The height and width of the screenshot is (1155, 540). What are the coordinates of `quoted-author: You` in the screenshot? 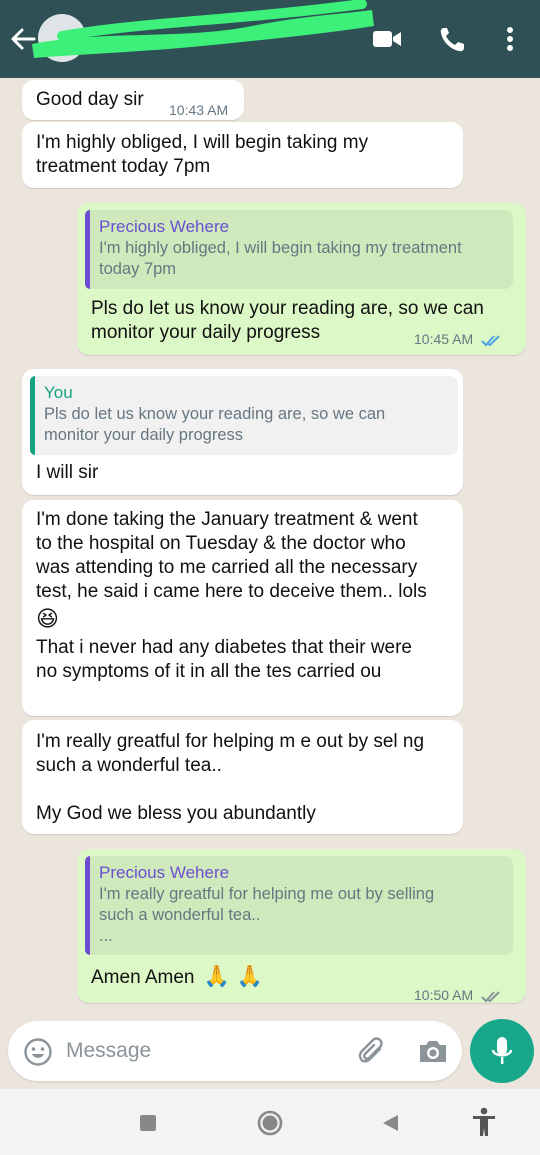 It's located at (58, 392).